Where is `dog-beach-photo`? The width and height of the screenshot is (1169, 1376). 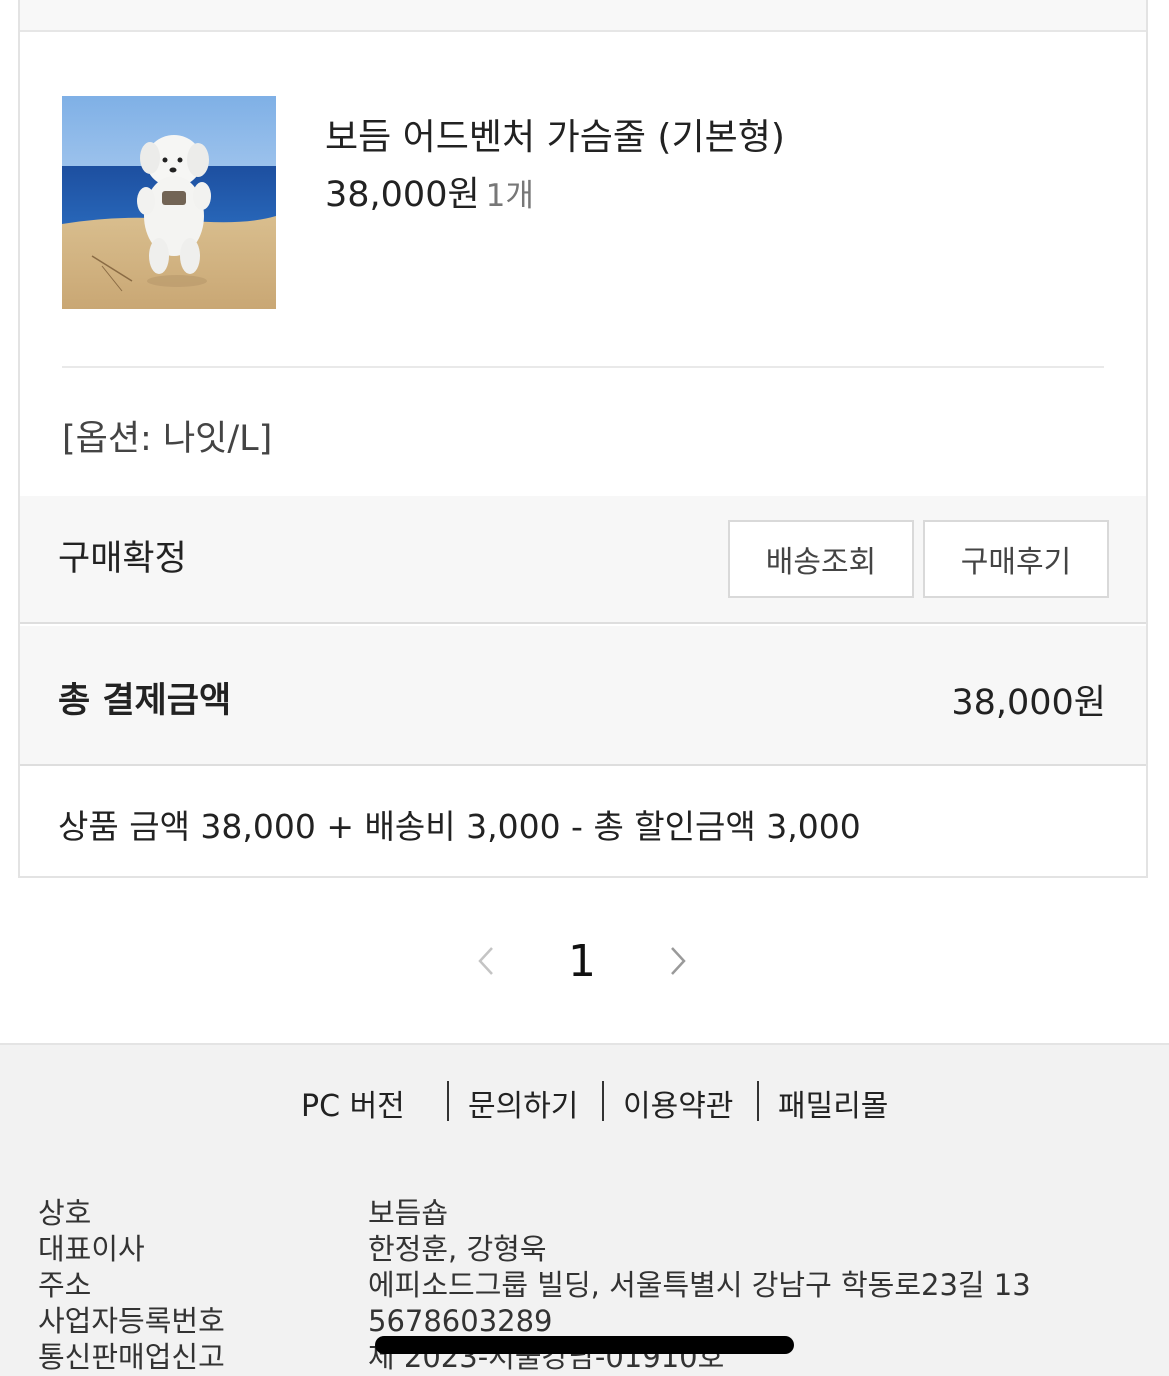
dog-beach-photo is located at coordinates (169, 202).